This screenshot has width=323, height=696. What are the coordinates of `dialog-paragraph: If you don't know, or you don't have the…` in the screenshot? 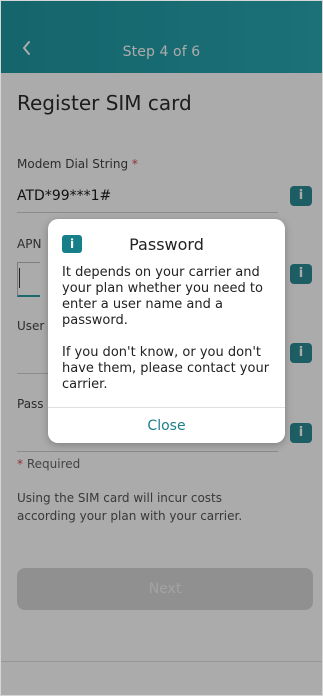 It's located at (166, 368).